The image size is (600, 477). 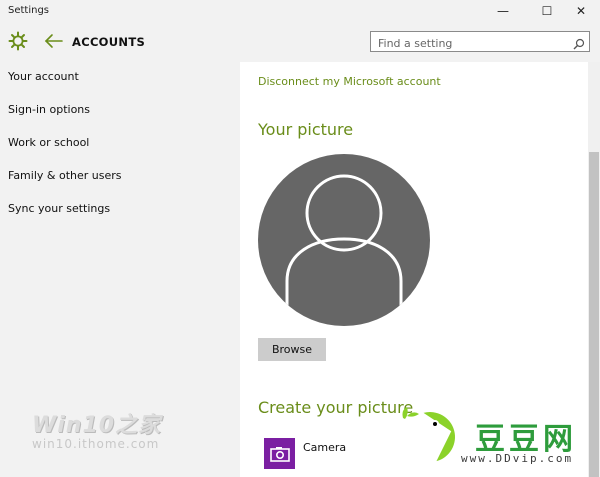 What do you see at coordinates (547, 11) in the screenshot?
I see `maximize-button: ☐` at bounding box center [547, 11].